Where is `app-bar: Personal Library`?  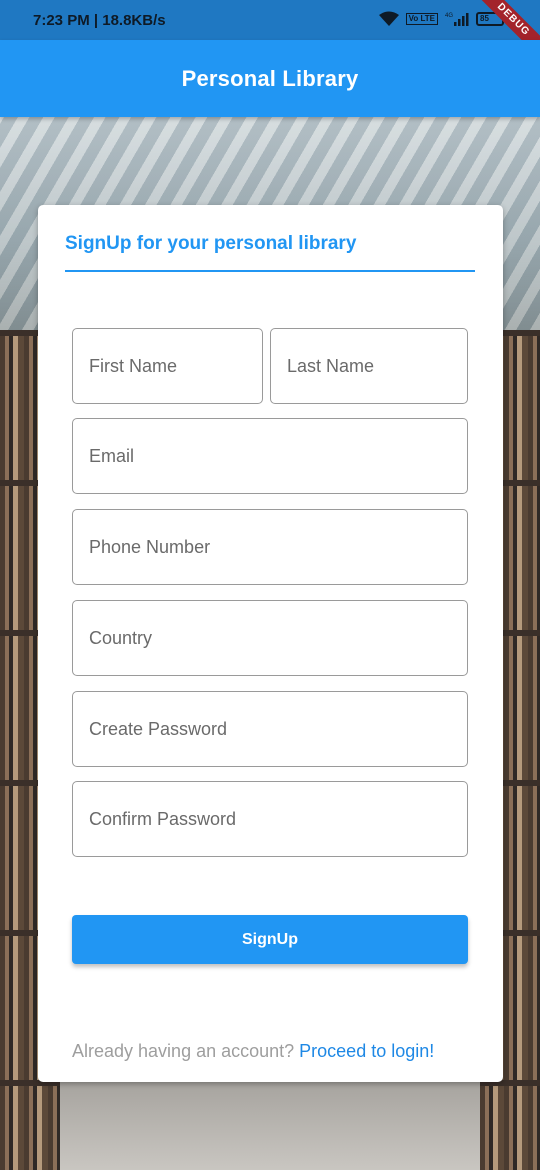
app-bar: Personal Library is located at coordinates (270, 78).